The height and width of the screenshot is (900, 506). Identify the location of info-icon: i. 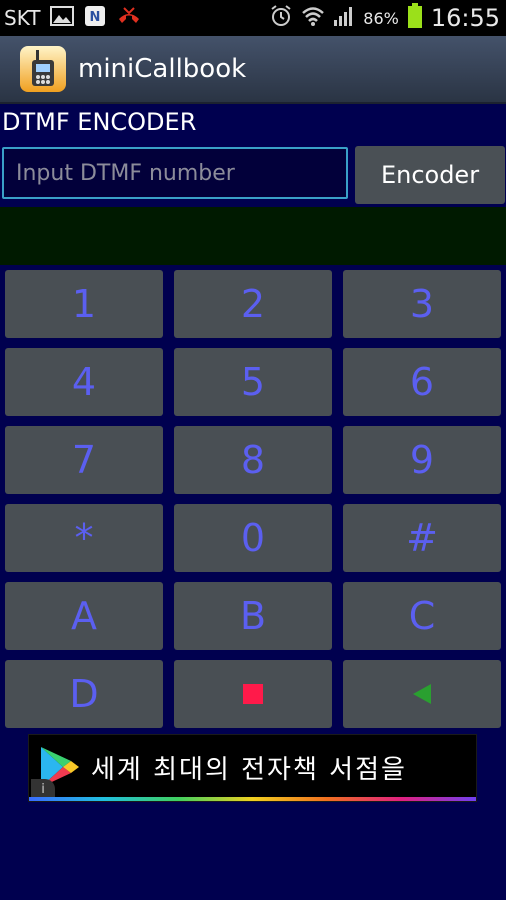
(43, 789).